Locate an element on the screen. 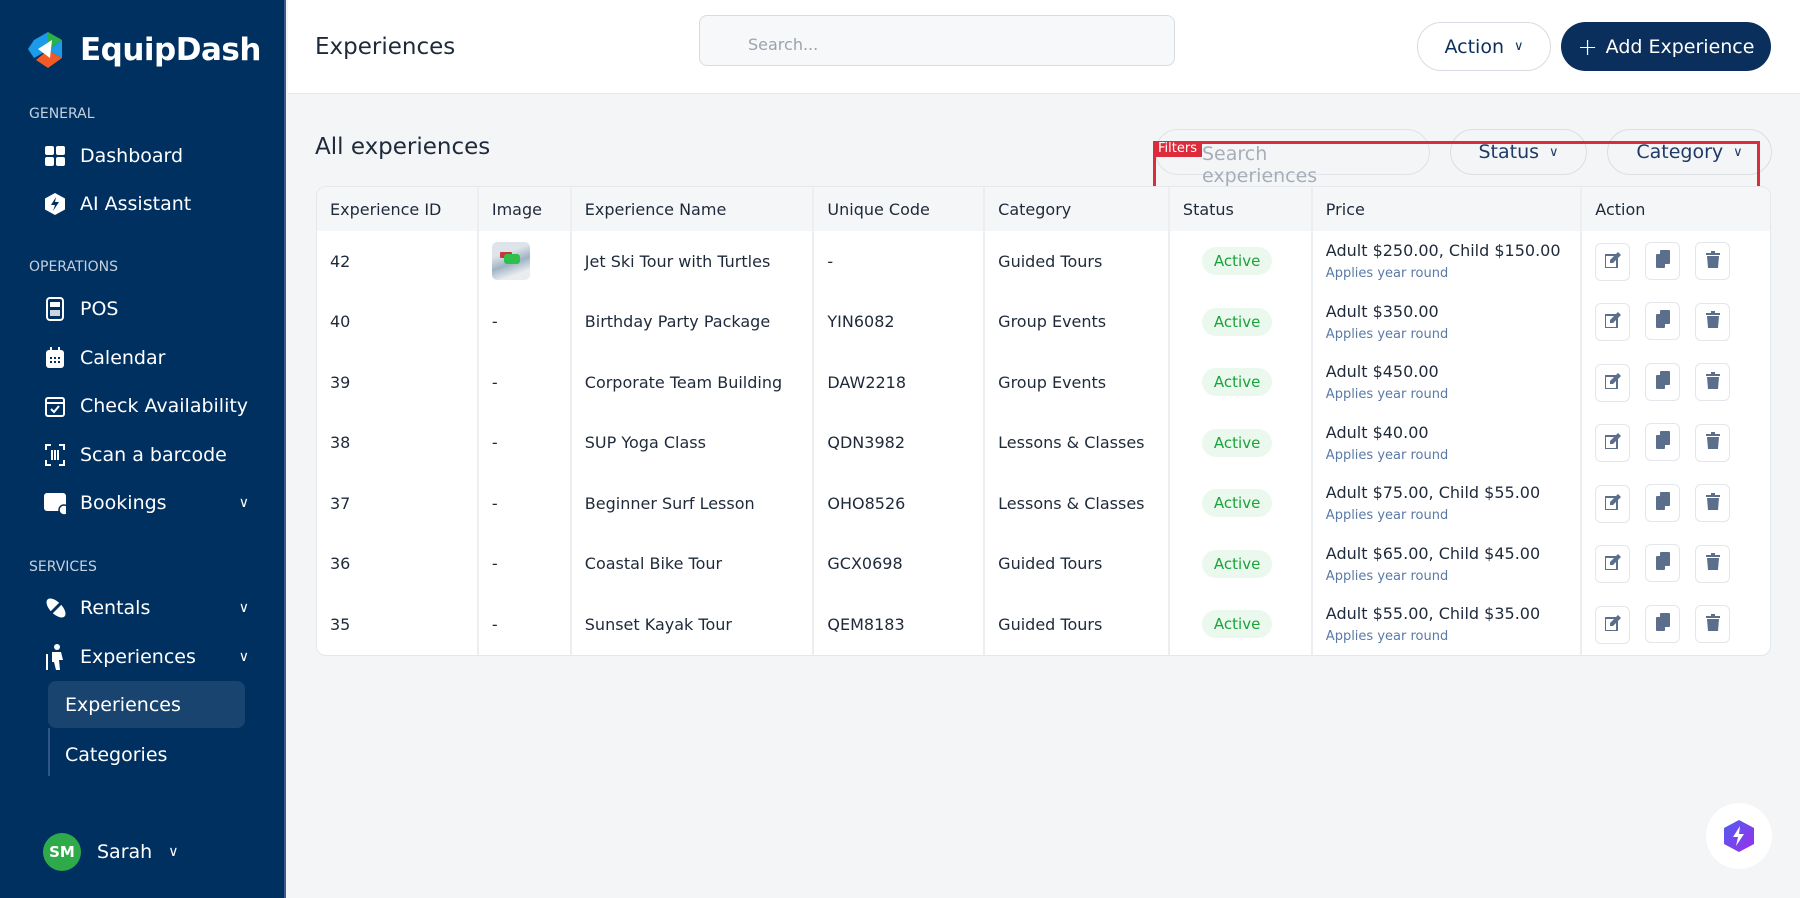 This screenshot has height=898, width=1800. sidebar-item-check-availability: Check Availability is located at coordinates (146, 406).